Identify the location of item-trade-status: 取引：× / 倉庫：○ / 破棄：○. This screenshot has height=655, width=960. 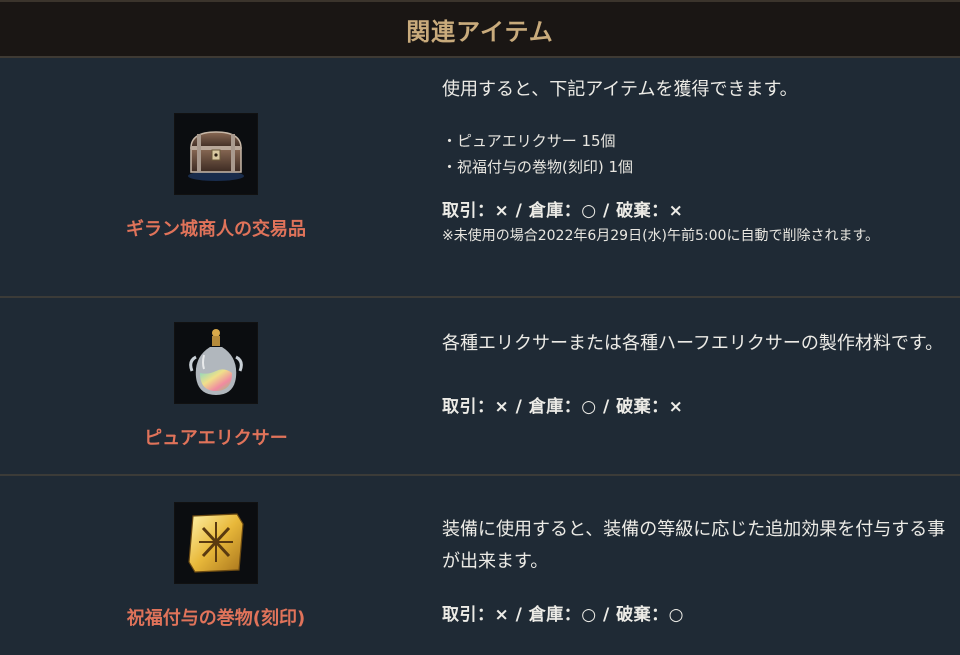
(563, 615).